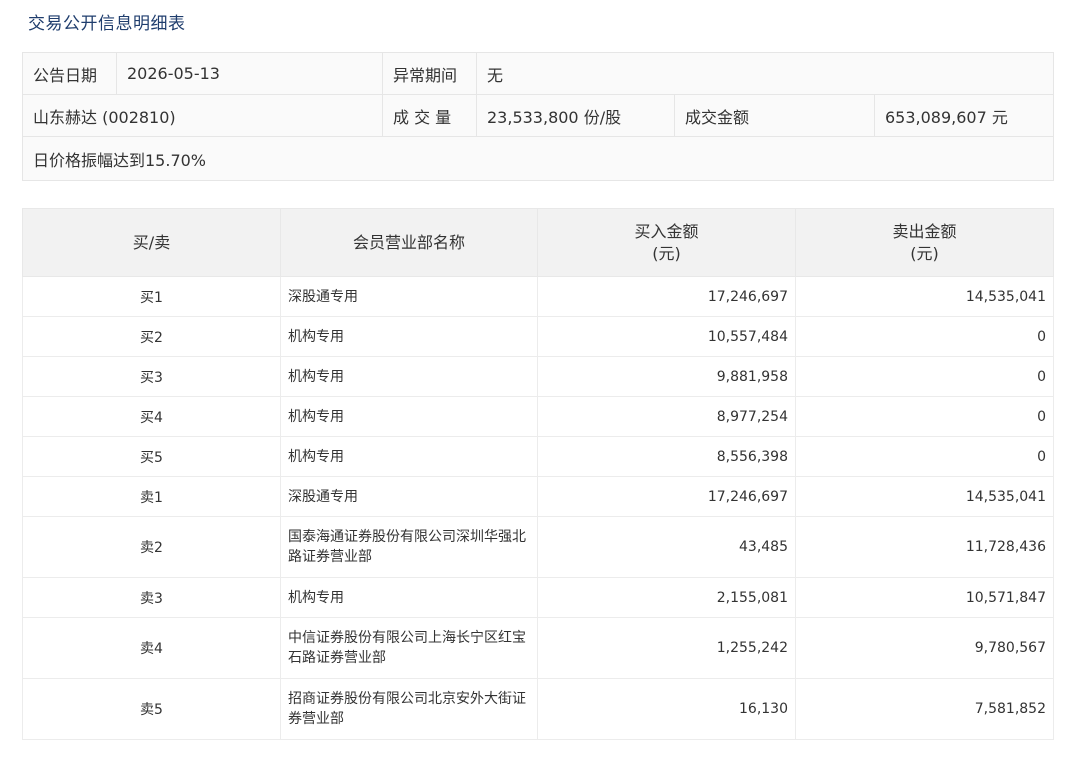  What do you see at coordinates (666, 547) in the screenshot?
I see `row-buy-amount: 43,485` at bounding box center [666, 547].